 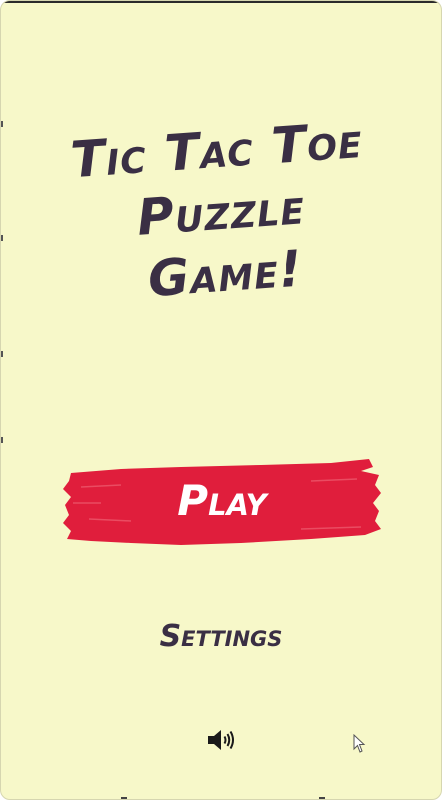 I want to click on mouse-pointer-icon, so click(x=360, y=743).